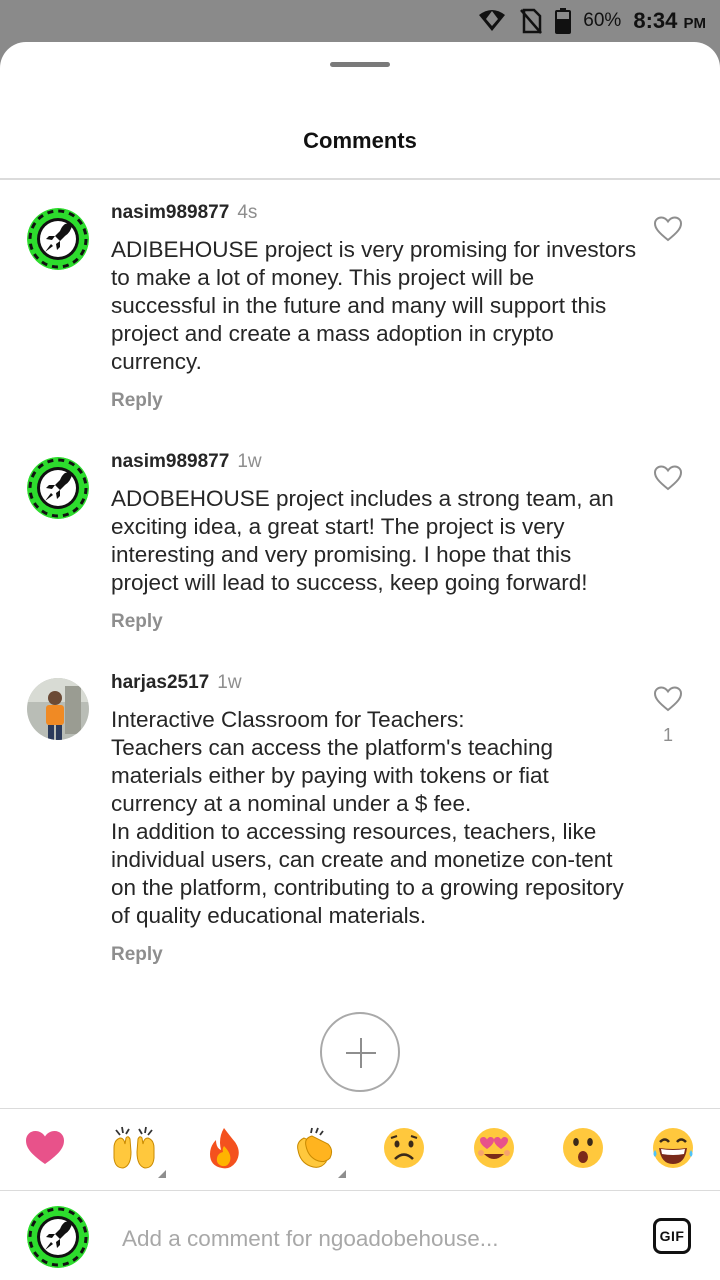  I want to click on emoji-divider, so click(360, 1108).